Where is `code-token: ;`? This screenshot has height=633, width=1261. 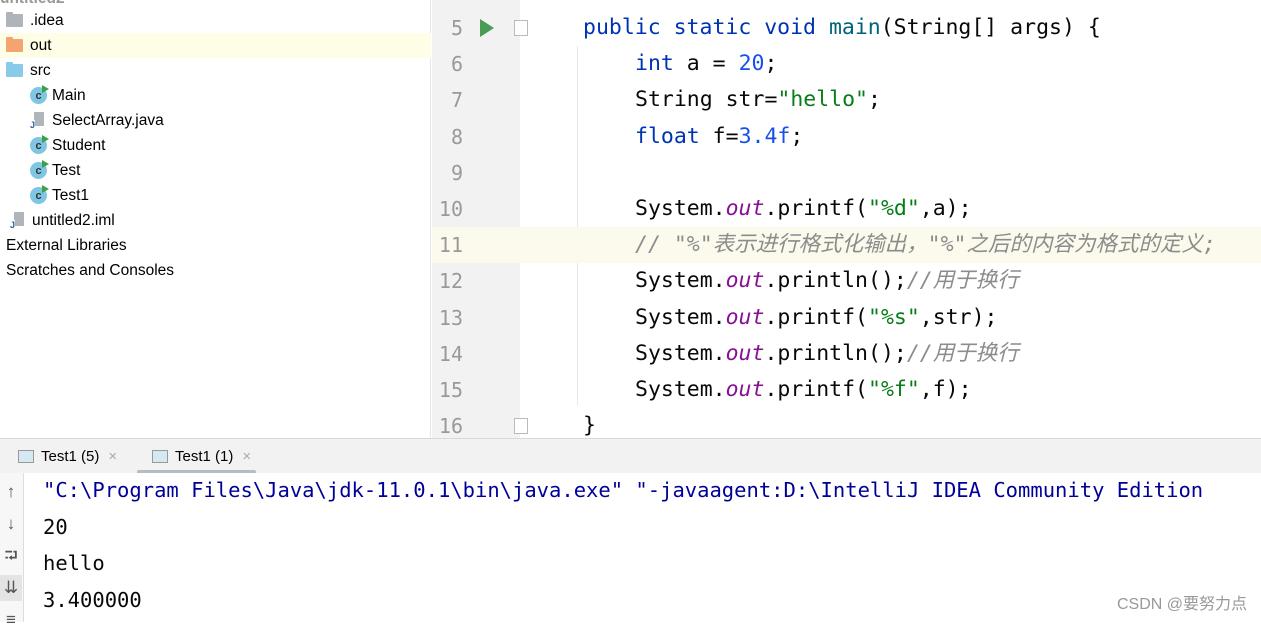 code-token: ; is located at coordinates (797, 136).